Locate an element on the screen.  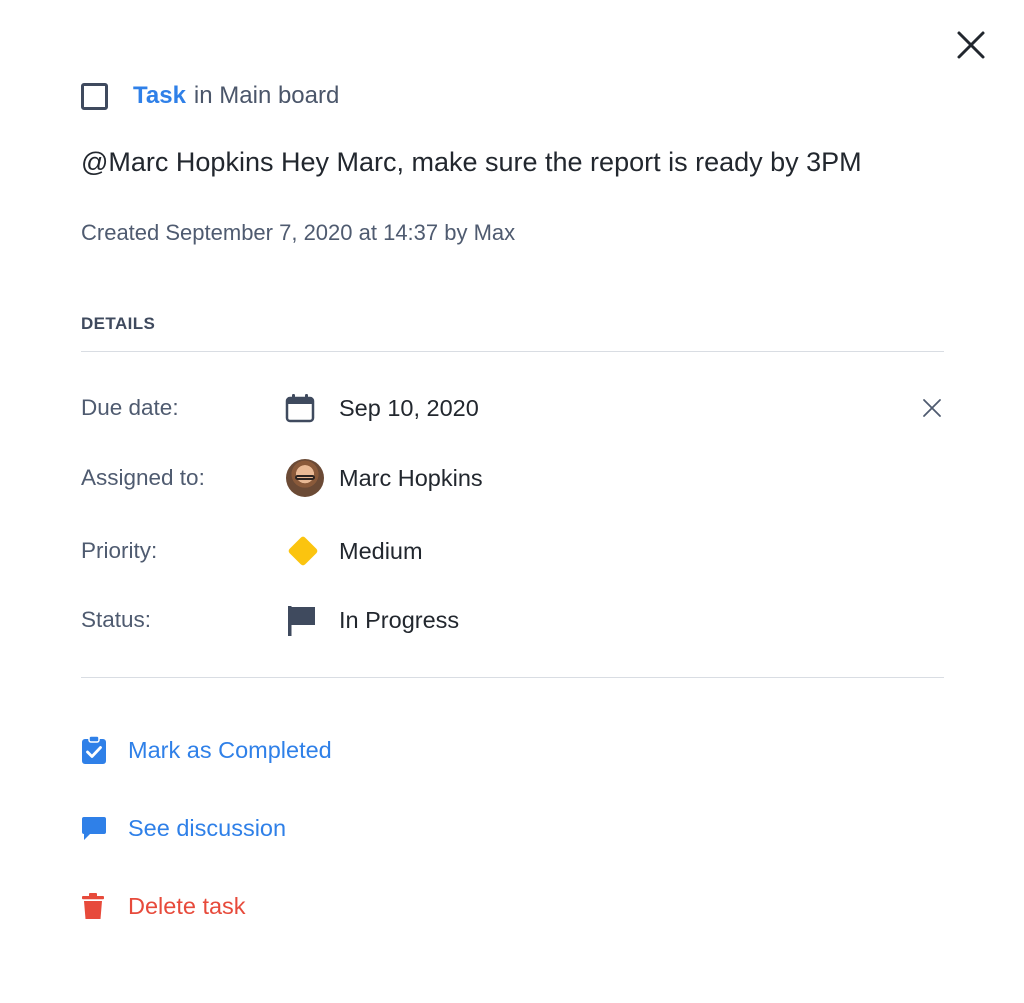
delete-task-label: Delete task is located at coordinates (187, 905).